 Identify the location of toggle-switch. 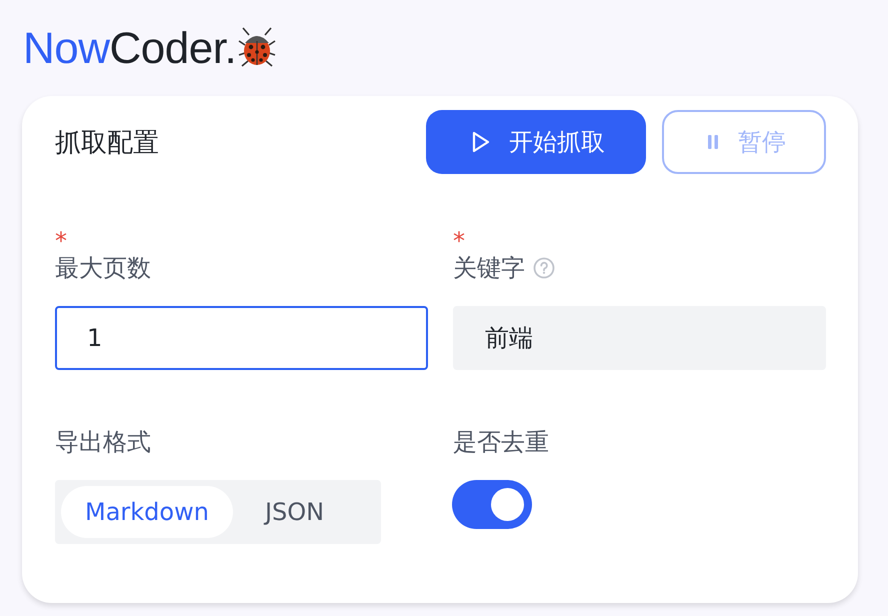
(492, 504).